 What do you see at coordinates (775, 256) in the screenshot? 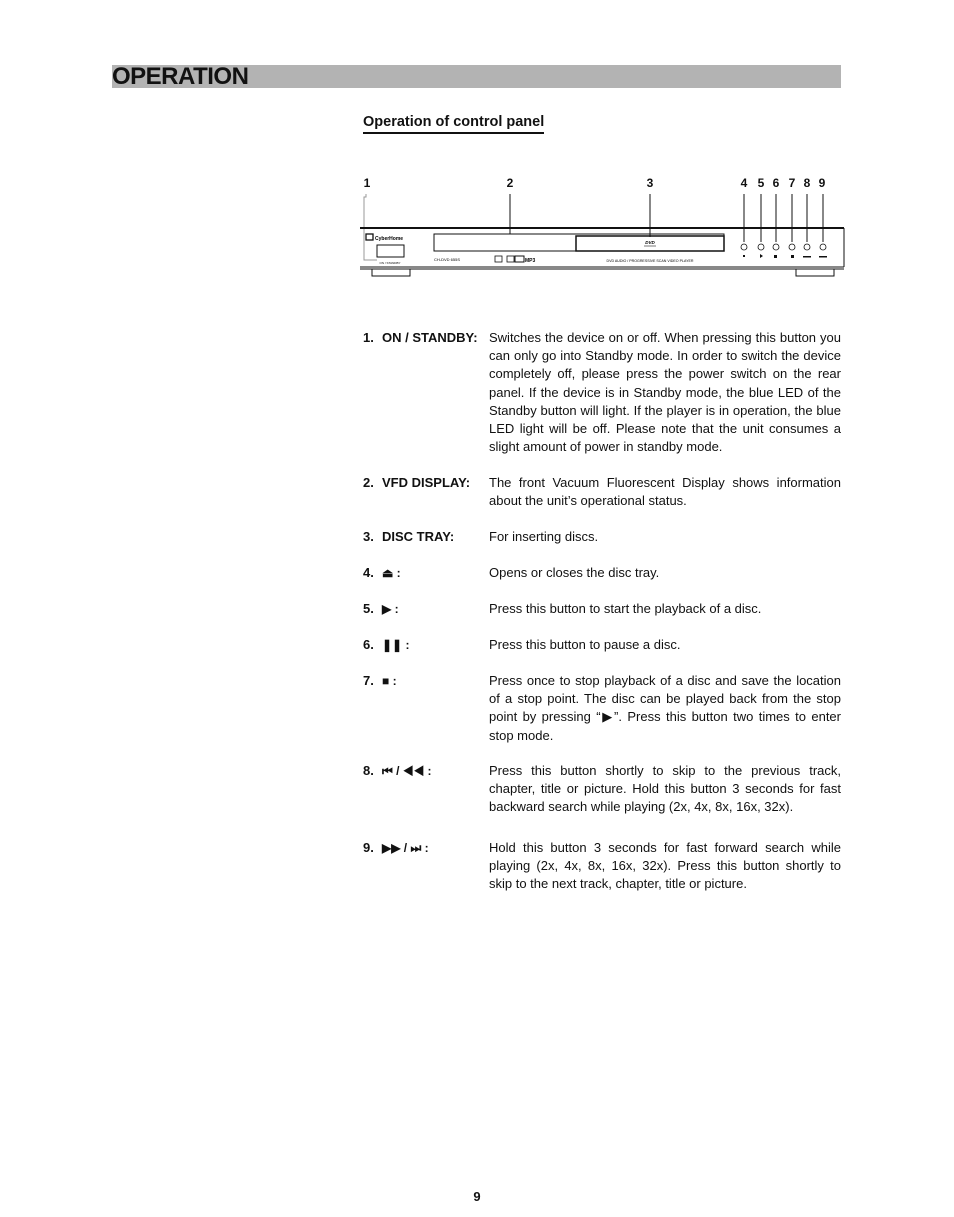
I see `pause-glyph` at bounding box center [775, 256].